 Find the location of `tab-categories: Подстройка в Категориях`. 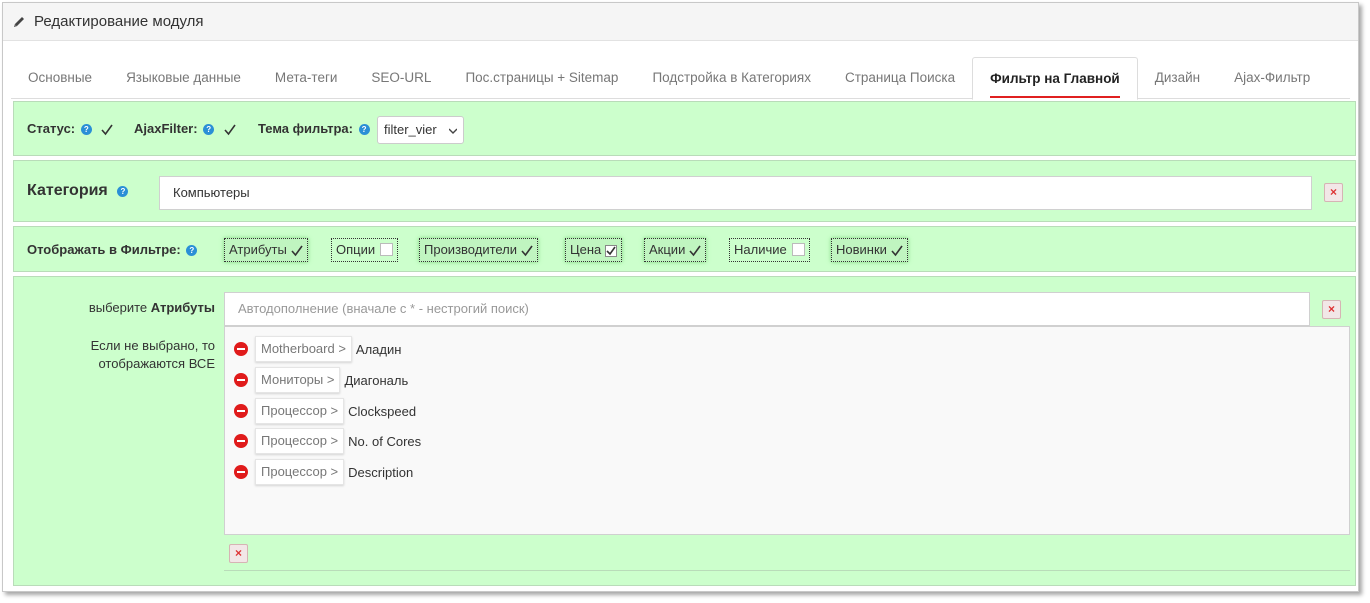

tab-categories: Подстройка в Категориях is located at coordinates (731, 78).